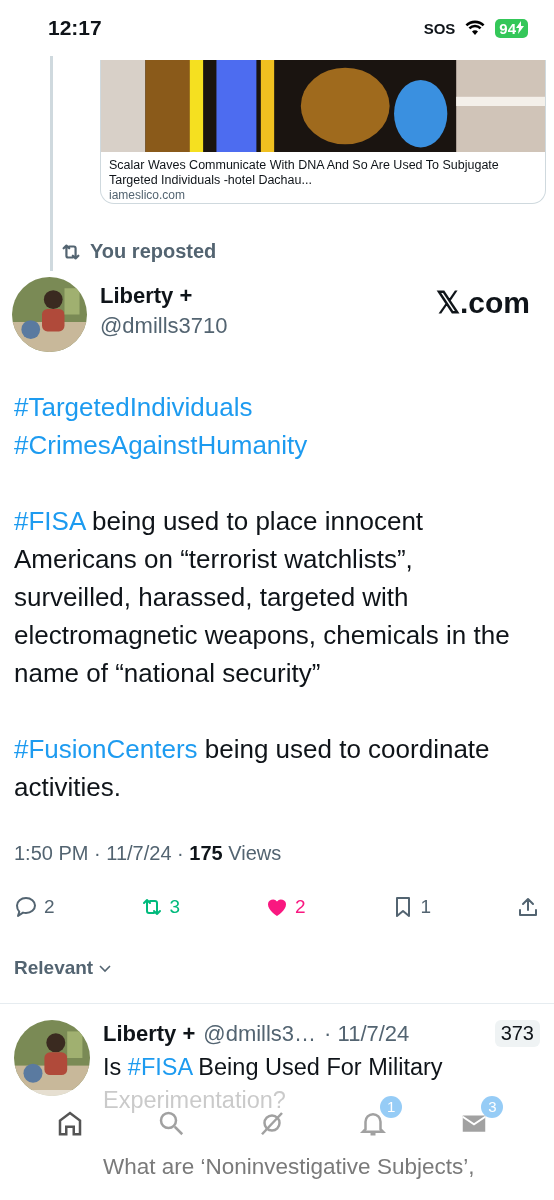 This screenshot has height=1200, width=554. What do you see at coordinates (439, 28) in the screenshot?
I see `sos-indicator: SOS` at bounding box center [439, 28].